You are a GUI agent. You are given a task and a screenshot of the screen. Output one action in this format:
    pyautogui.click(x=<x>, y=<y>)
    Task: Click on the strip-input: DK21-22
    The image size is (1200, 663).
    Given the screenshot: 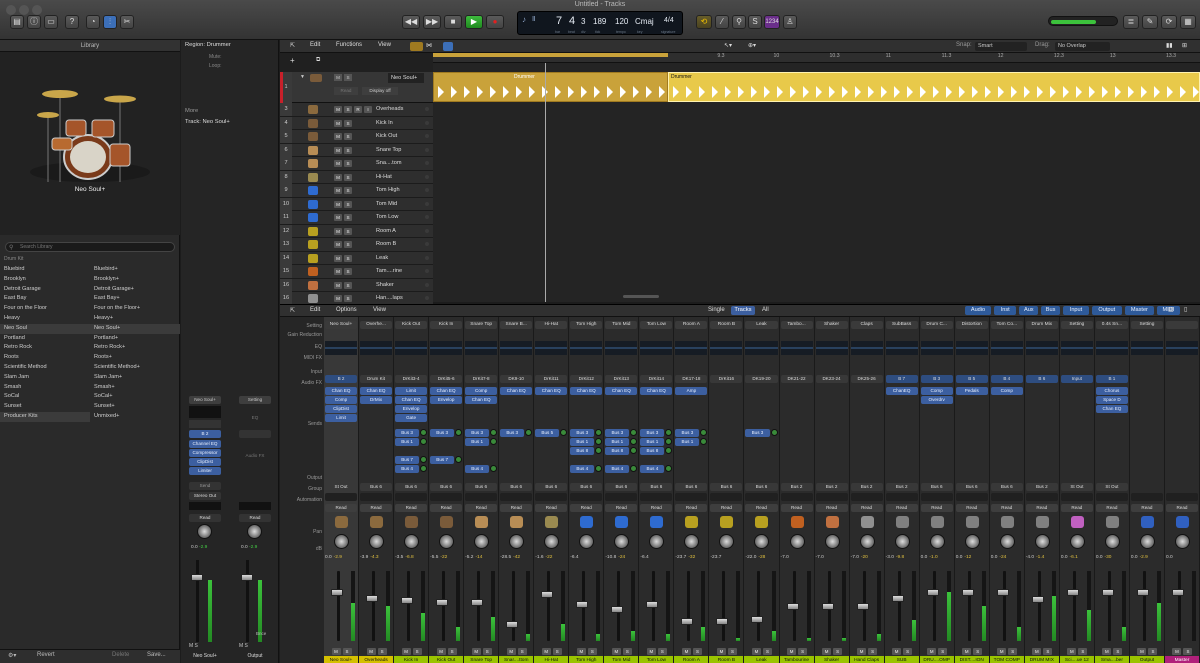 What is the action you would take?
    pyautogui.click(x=796, y=379)
    